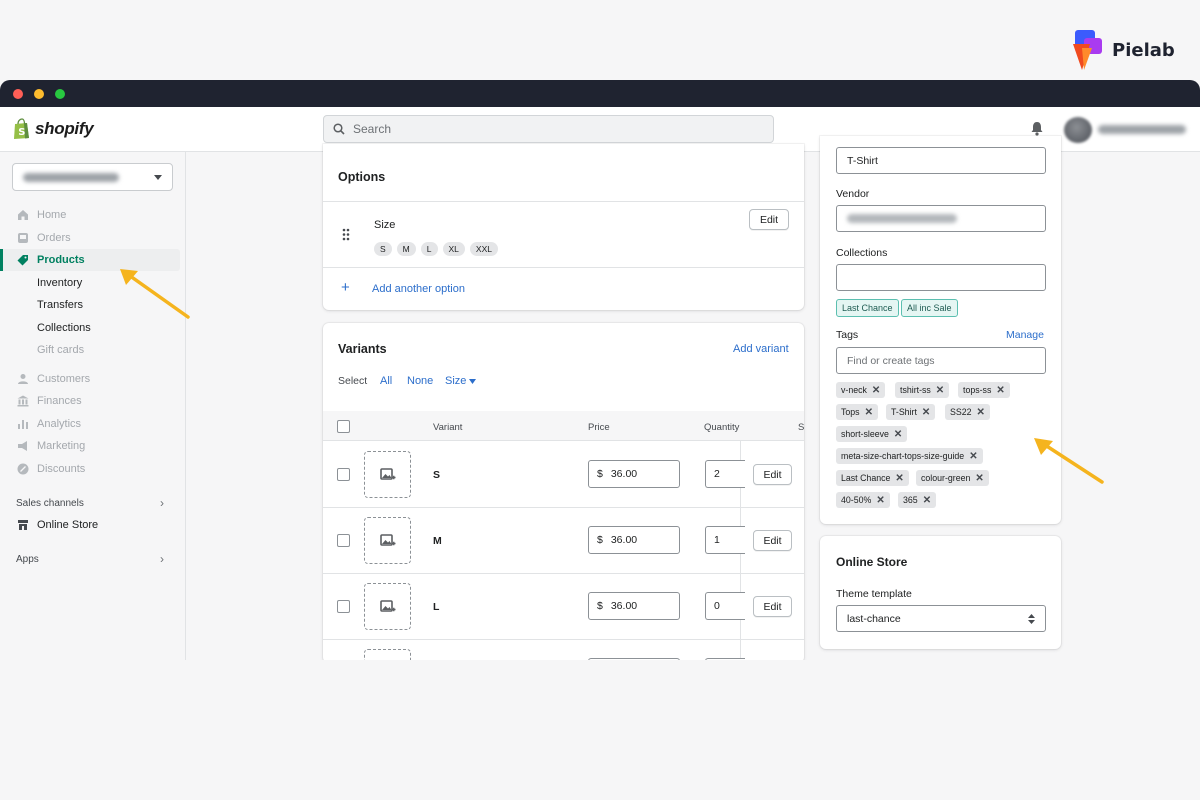 This screenshot has height=800, width=1200. I want to click on drag-handle-icon, so click(346, 234).